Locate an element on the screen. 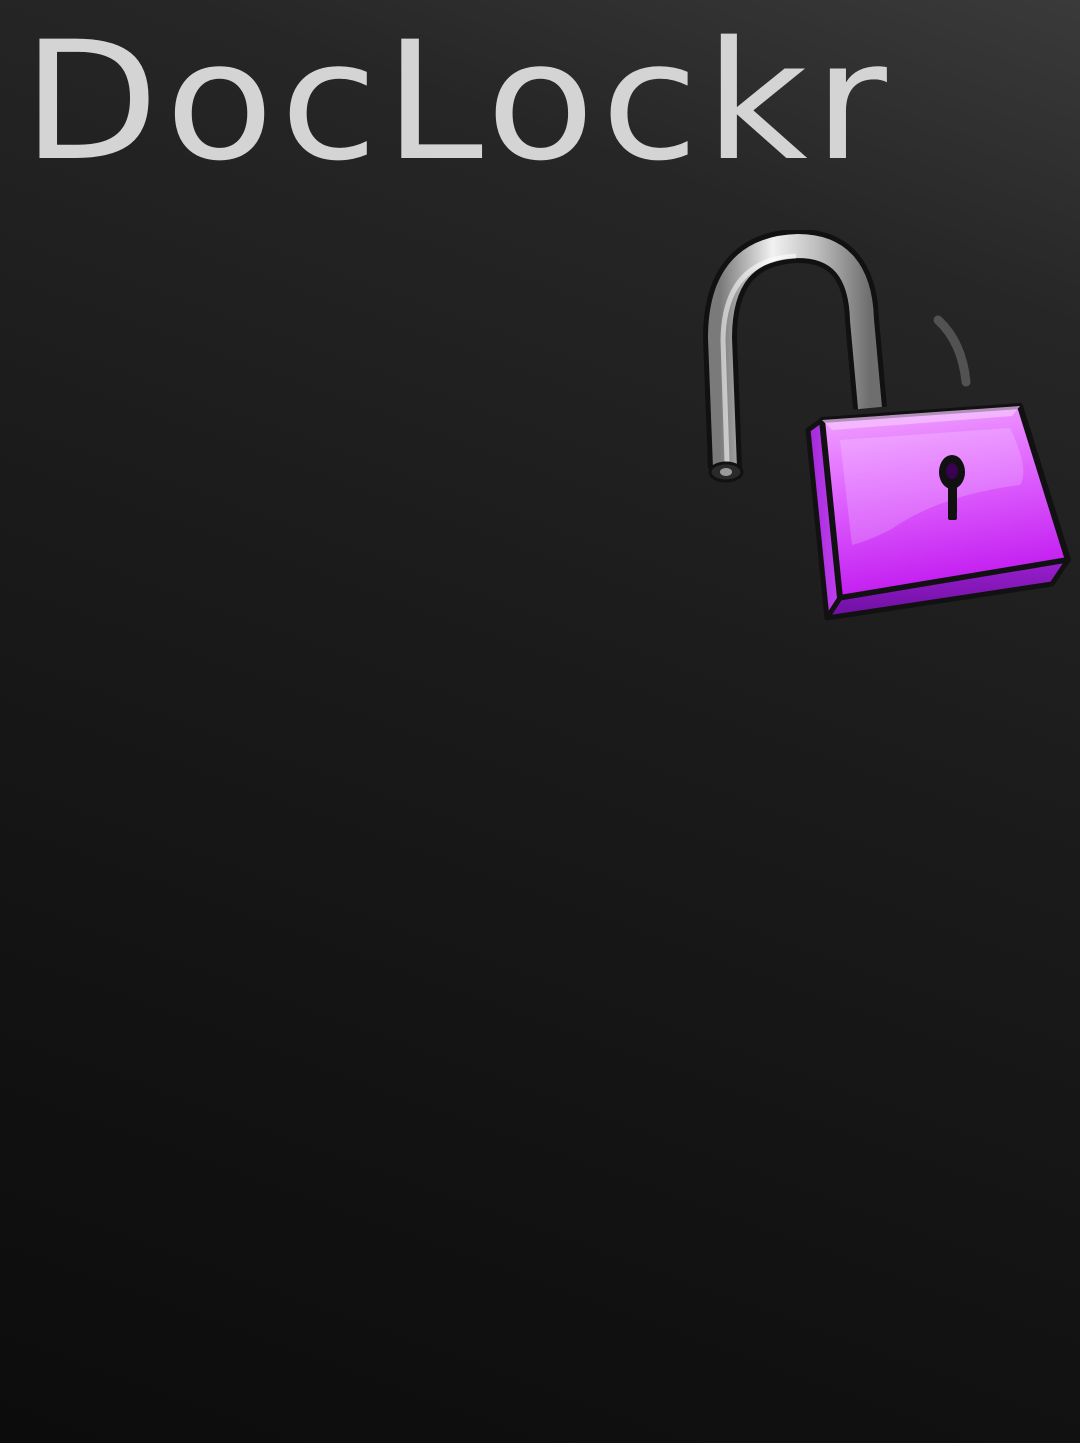 The image size is (1080, 1443). open-padlock-icon is located at coordinates (886, 425).